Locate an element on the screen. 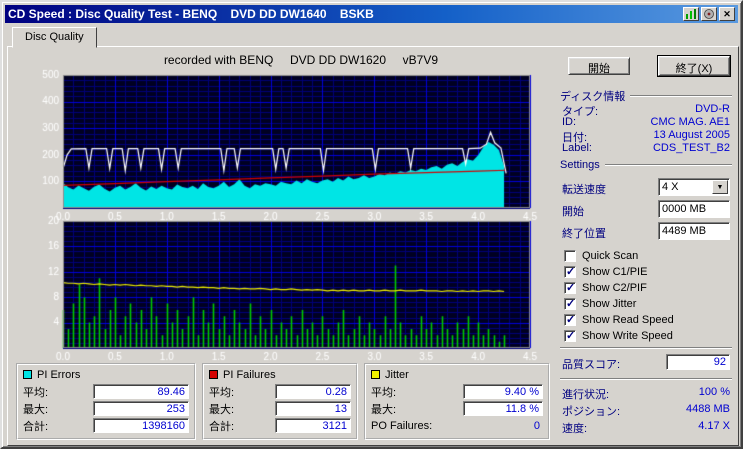  position-value: 4488 MB is located at coordinates (707, 409).